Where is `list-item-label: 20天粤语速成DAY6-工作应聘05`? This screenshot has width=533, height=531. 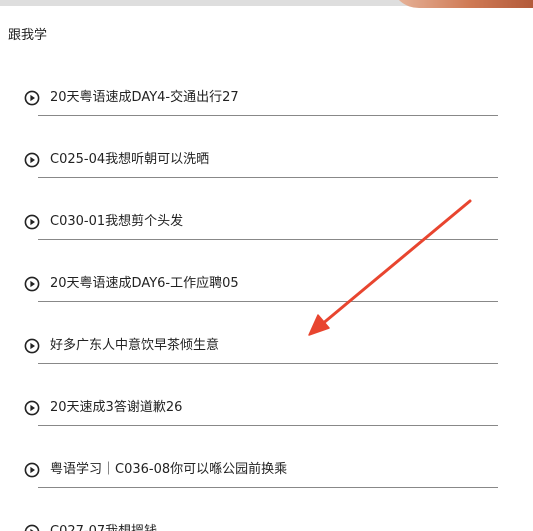
list-item-label: 20天粤语速成DAY6-工作应聘05 is located at coordinates (144, 283).